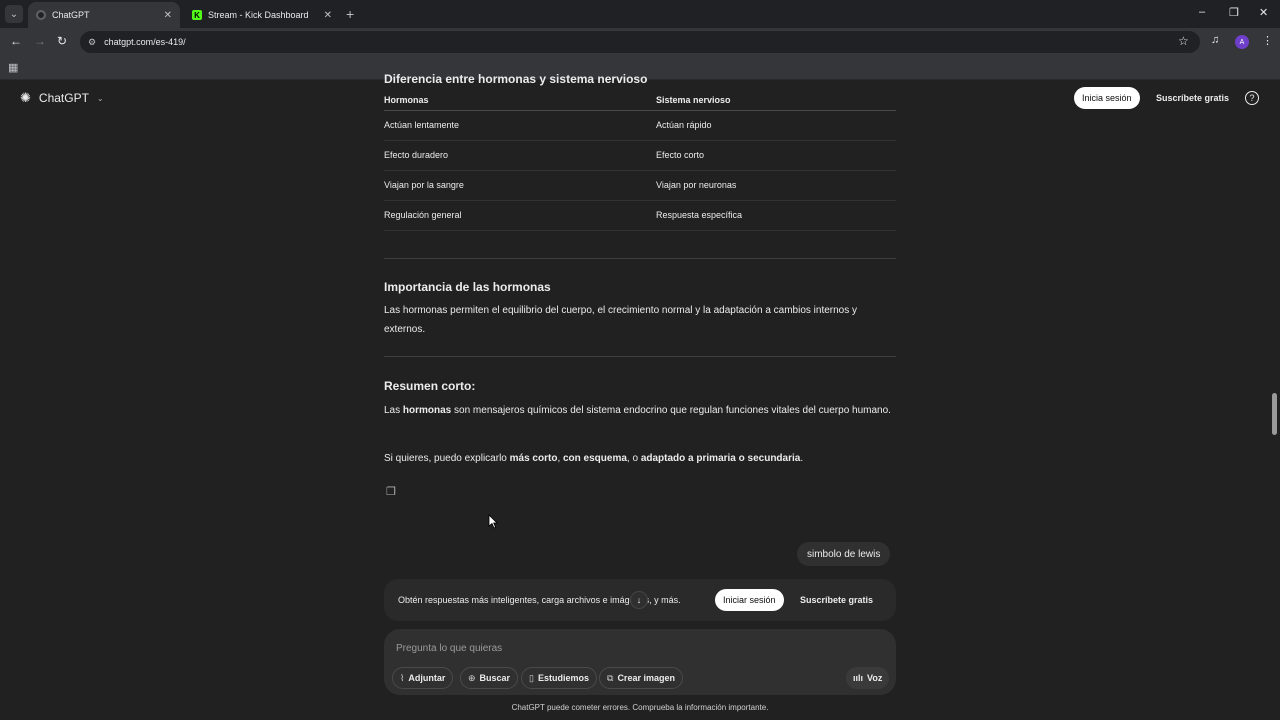 Image resolution: width=1280 pixels, height=720 pixels. Describe the element at coordinates (92, 42) in the screenshot. I see `site-info-icon: ⚙` at that location.